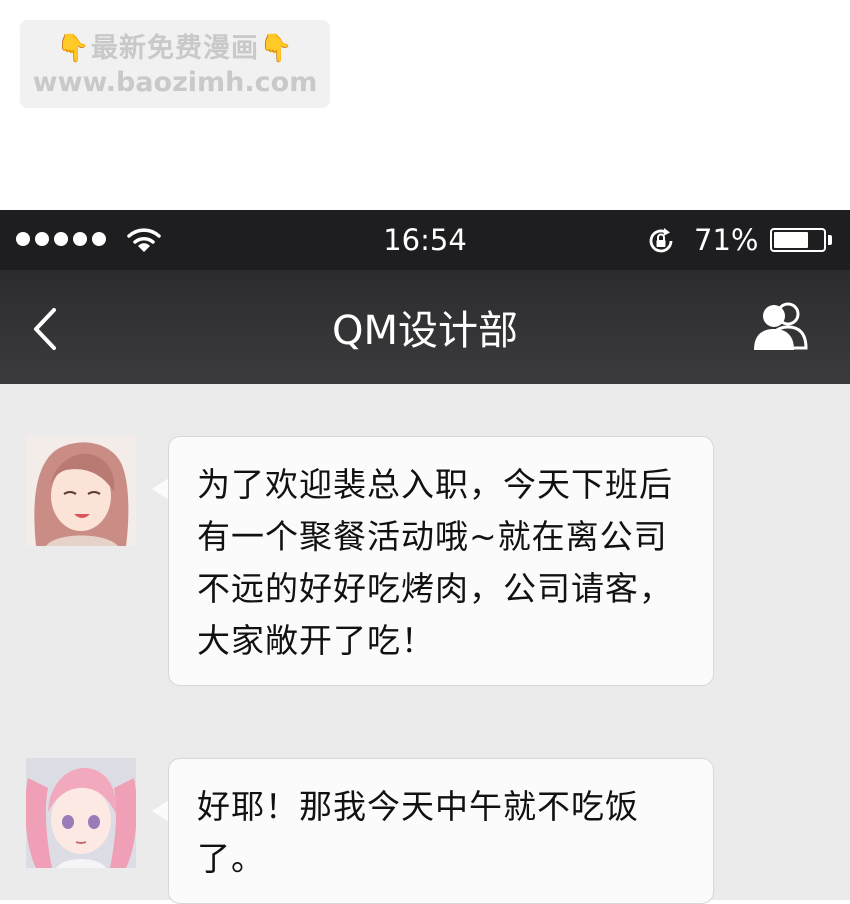 The image size is (850, 904). I want to click on message-bubble: 好耶！那我今天中午就不吃饭了。, so click(441, 831).